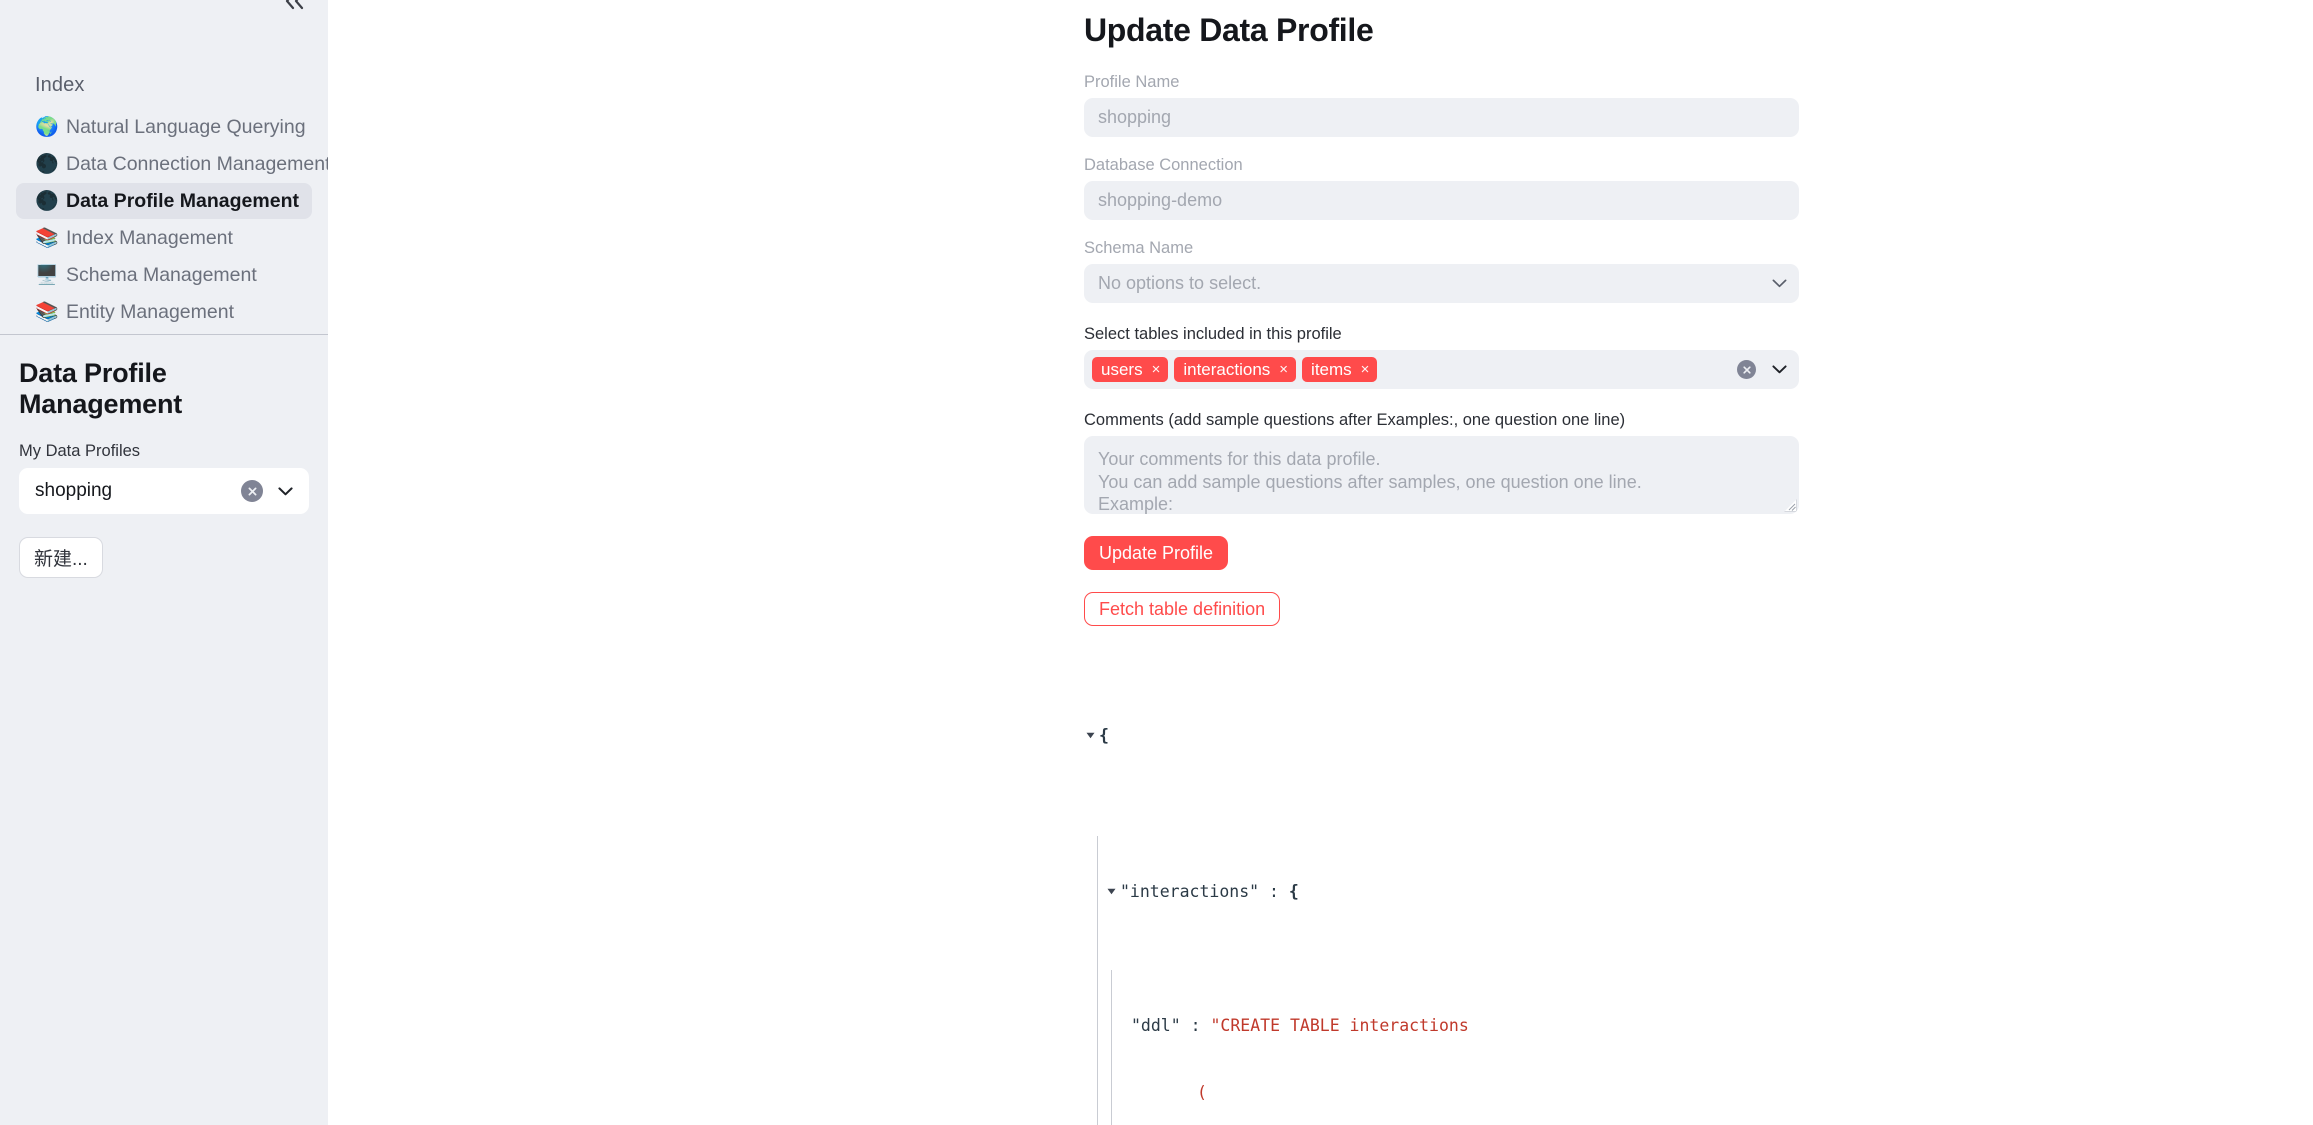 This screenshot has width=2313, height=1125. I want to click on sidebar-item-label: Index Management, so click(149, 237).